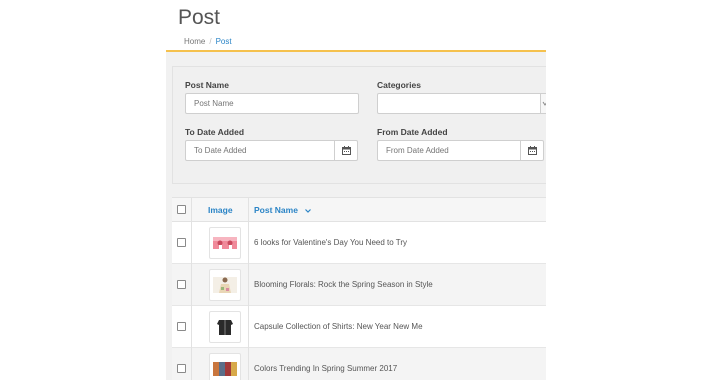 The height and width of the screenshot is (380, 710). What do you see at coordinates (326, 368) in the screenshot?
I see `post-name-cell: Colors Trending In Spring Summer 2017` at bounding box center [326, 368].